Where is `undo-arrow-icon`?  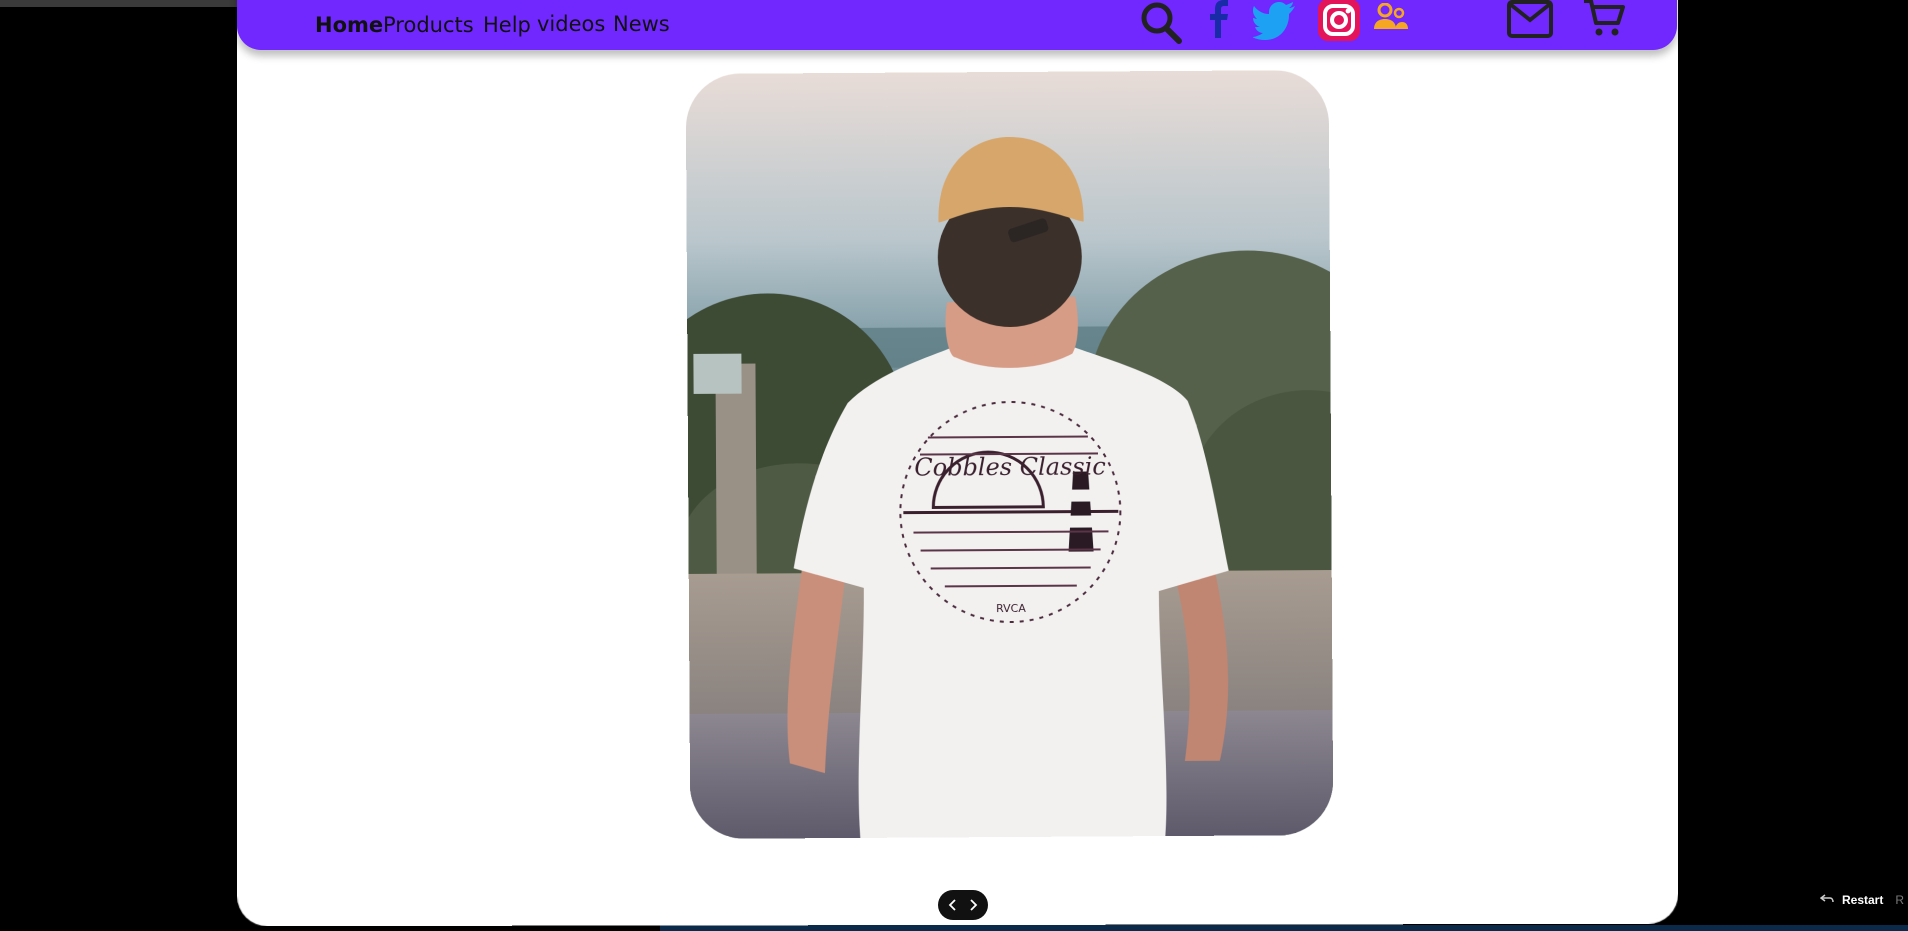
undo-arrow-icon is located at coordinates (1826, 900).